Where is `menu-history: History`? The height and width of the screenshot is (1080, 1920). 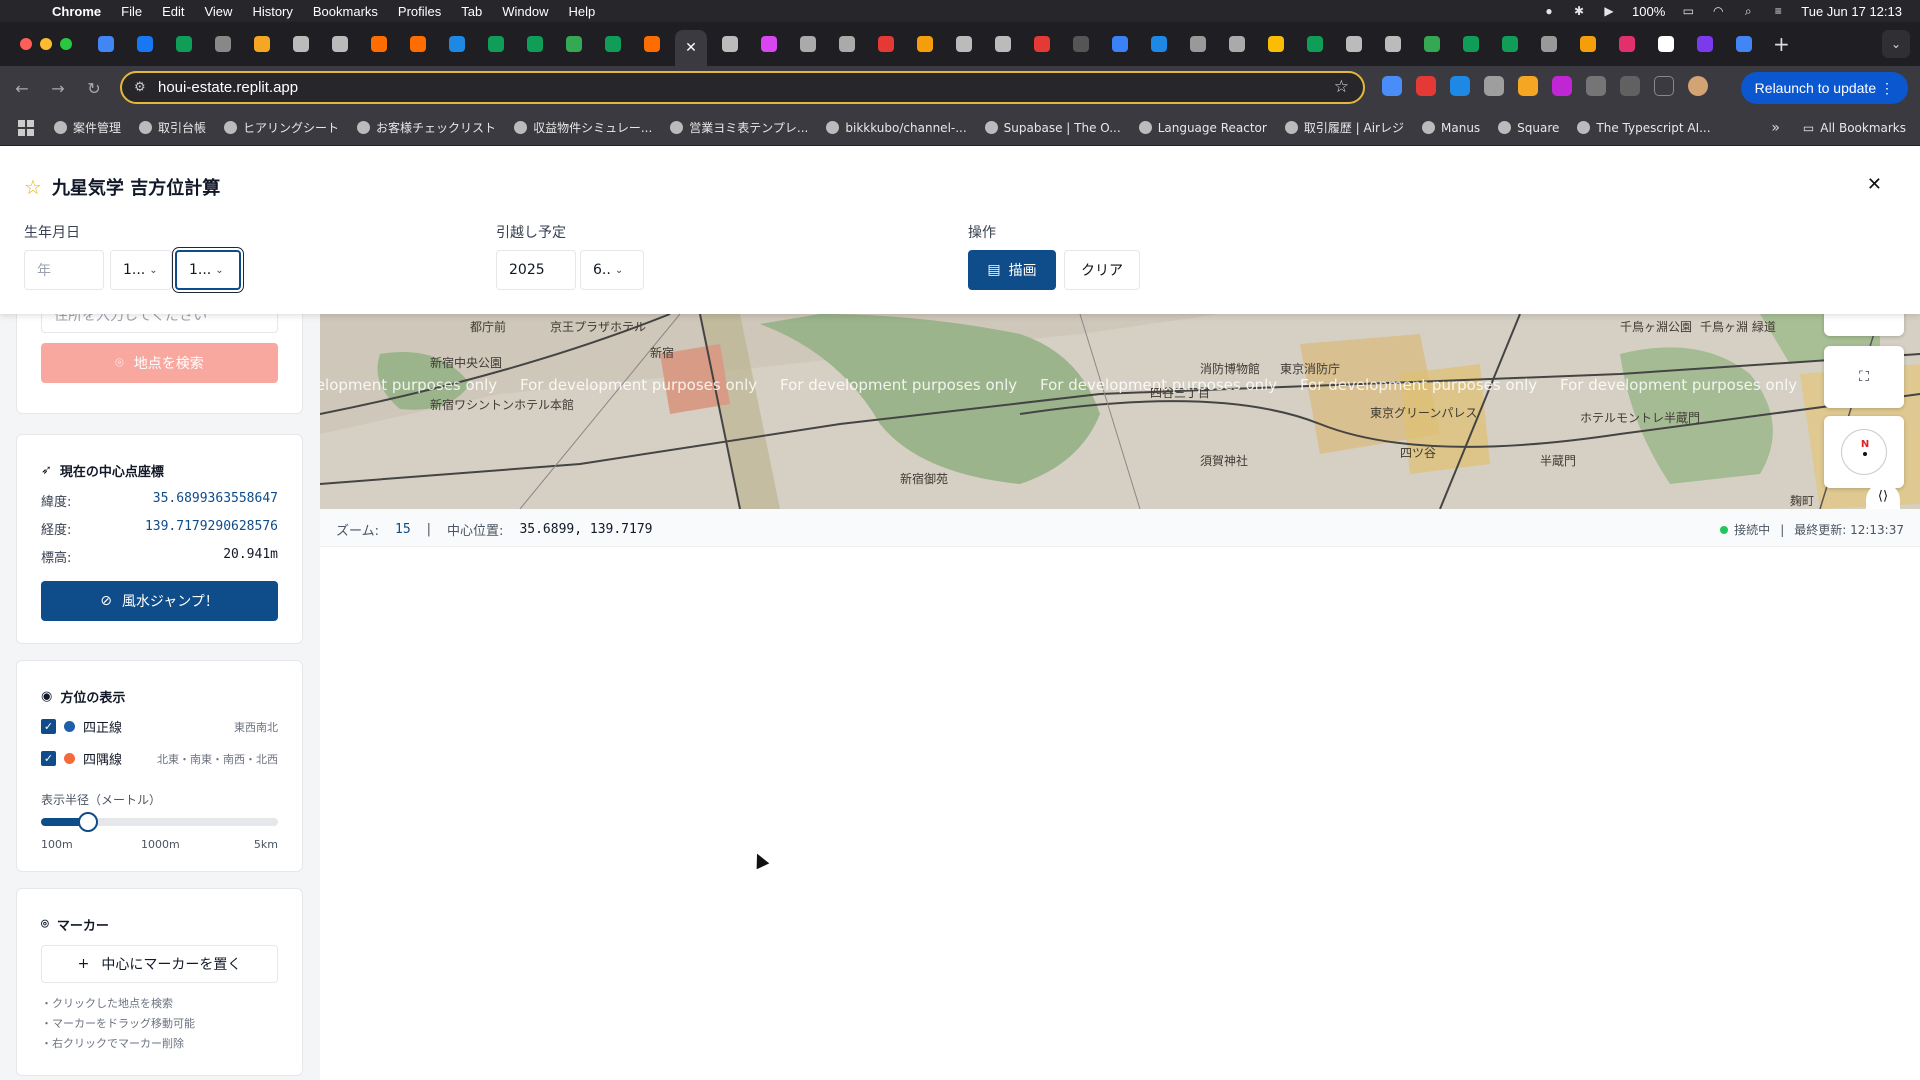 menu-history: History is located at coordinates (272, 11).